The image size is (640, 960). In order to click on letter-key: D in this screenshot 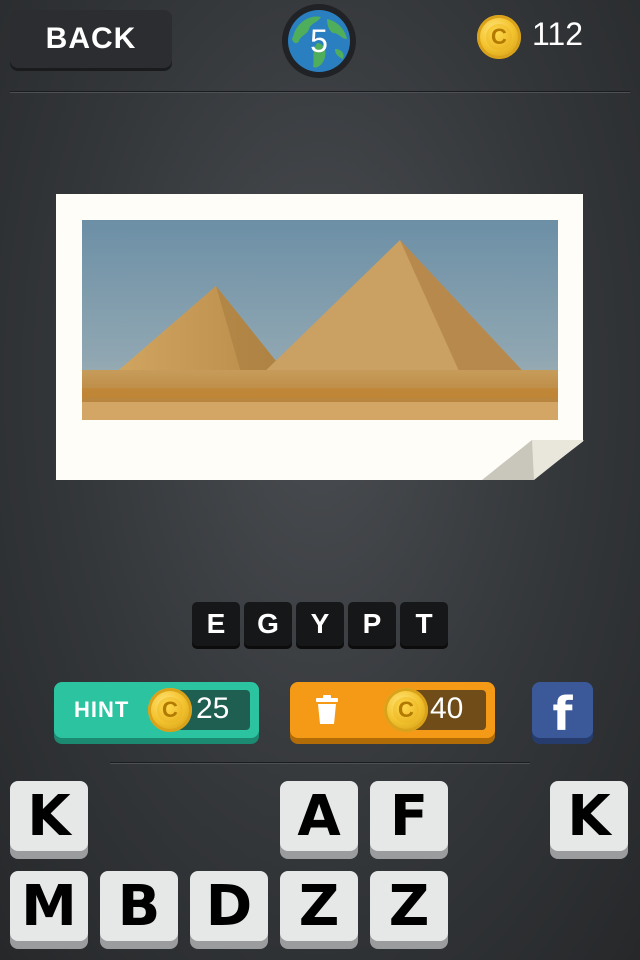, I will do `click(229, 906)`.